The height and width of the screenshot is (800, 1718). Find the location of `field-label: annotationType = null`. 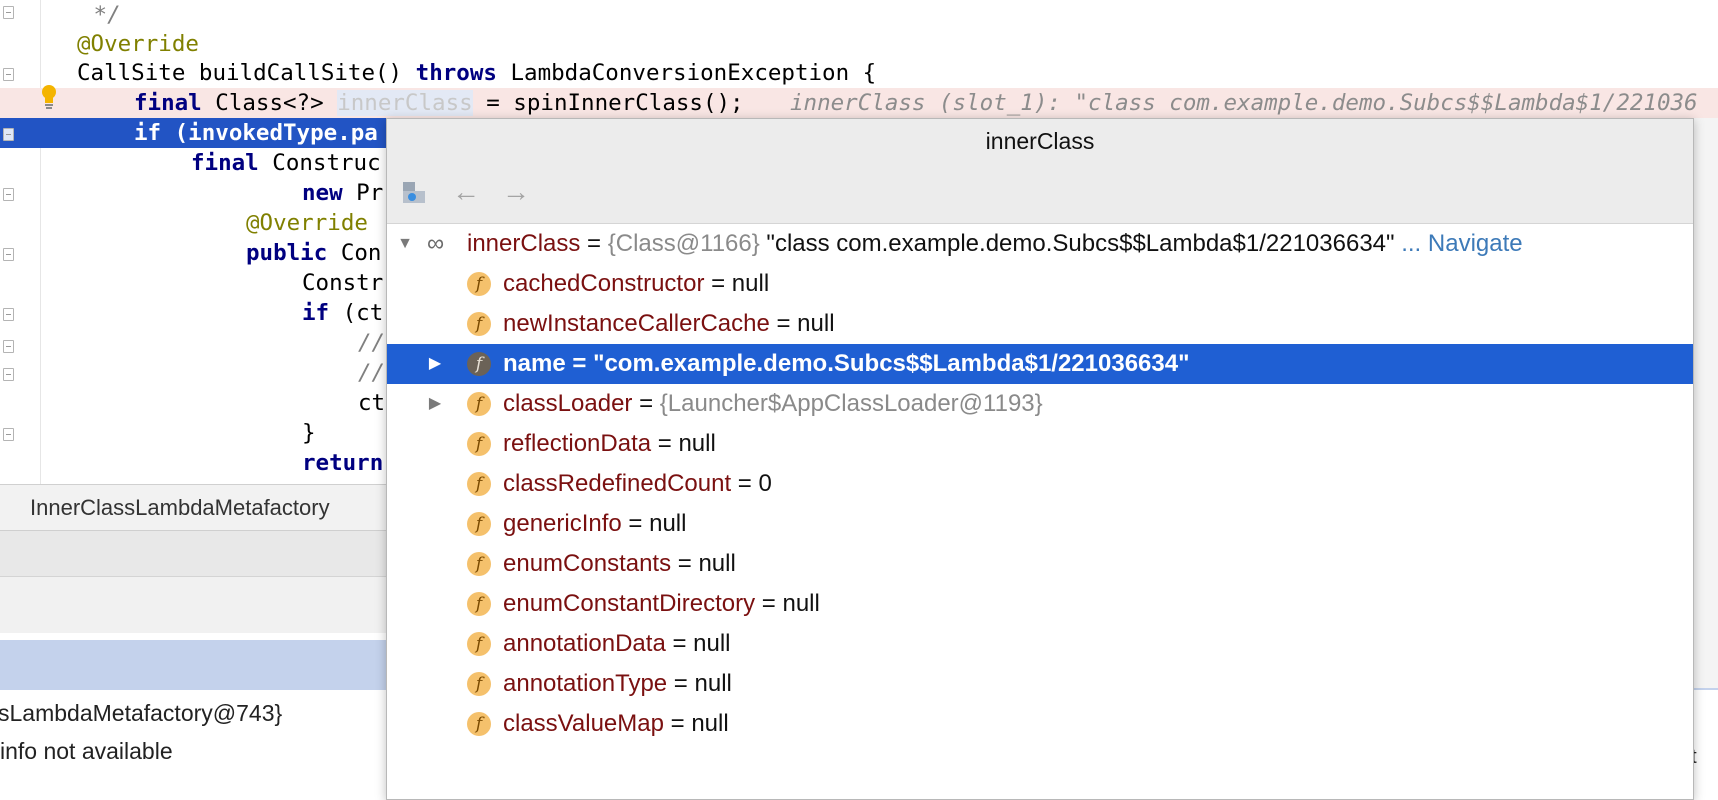

field-label: annotationType = null is located at coordinates (617, 684).